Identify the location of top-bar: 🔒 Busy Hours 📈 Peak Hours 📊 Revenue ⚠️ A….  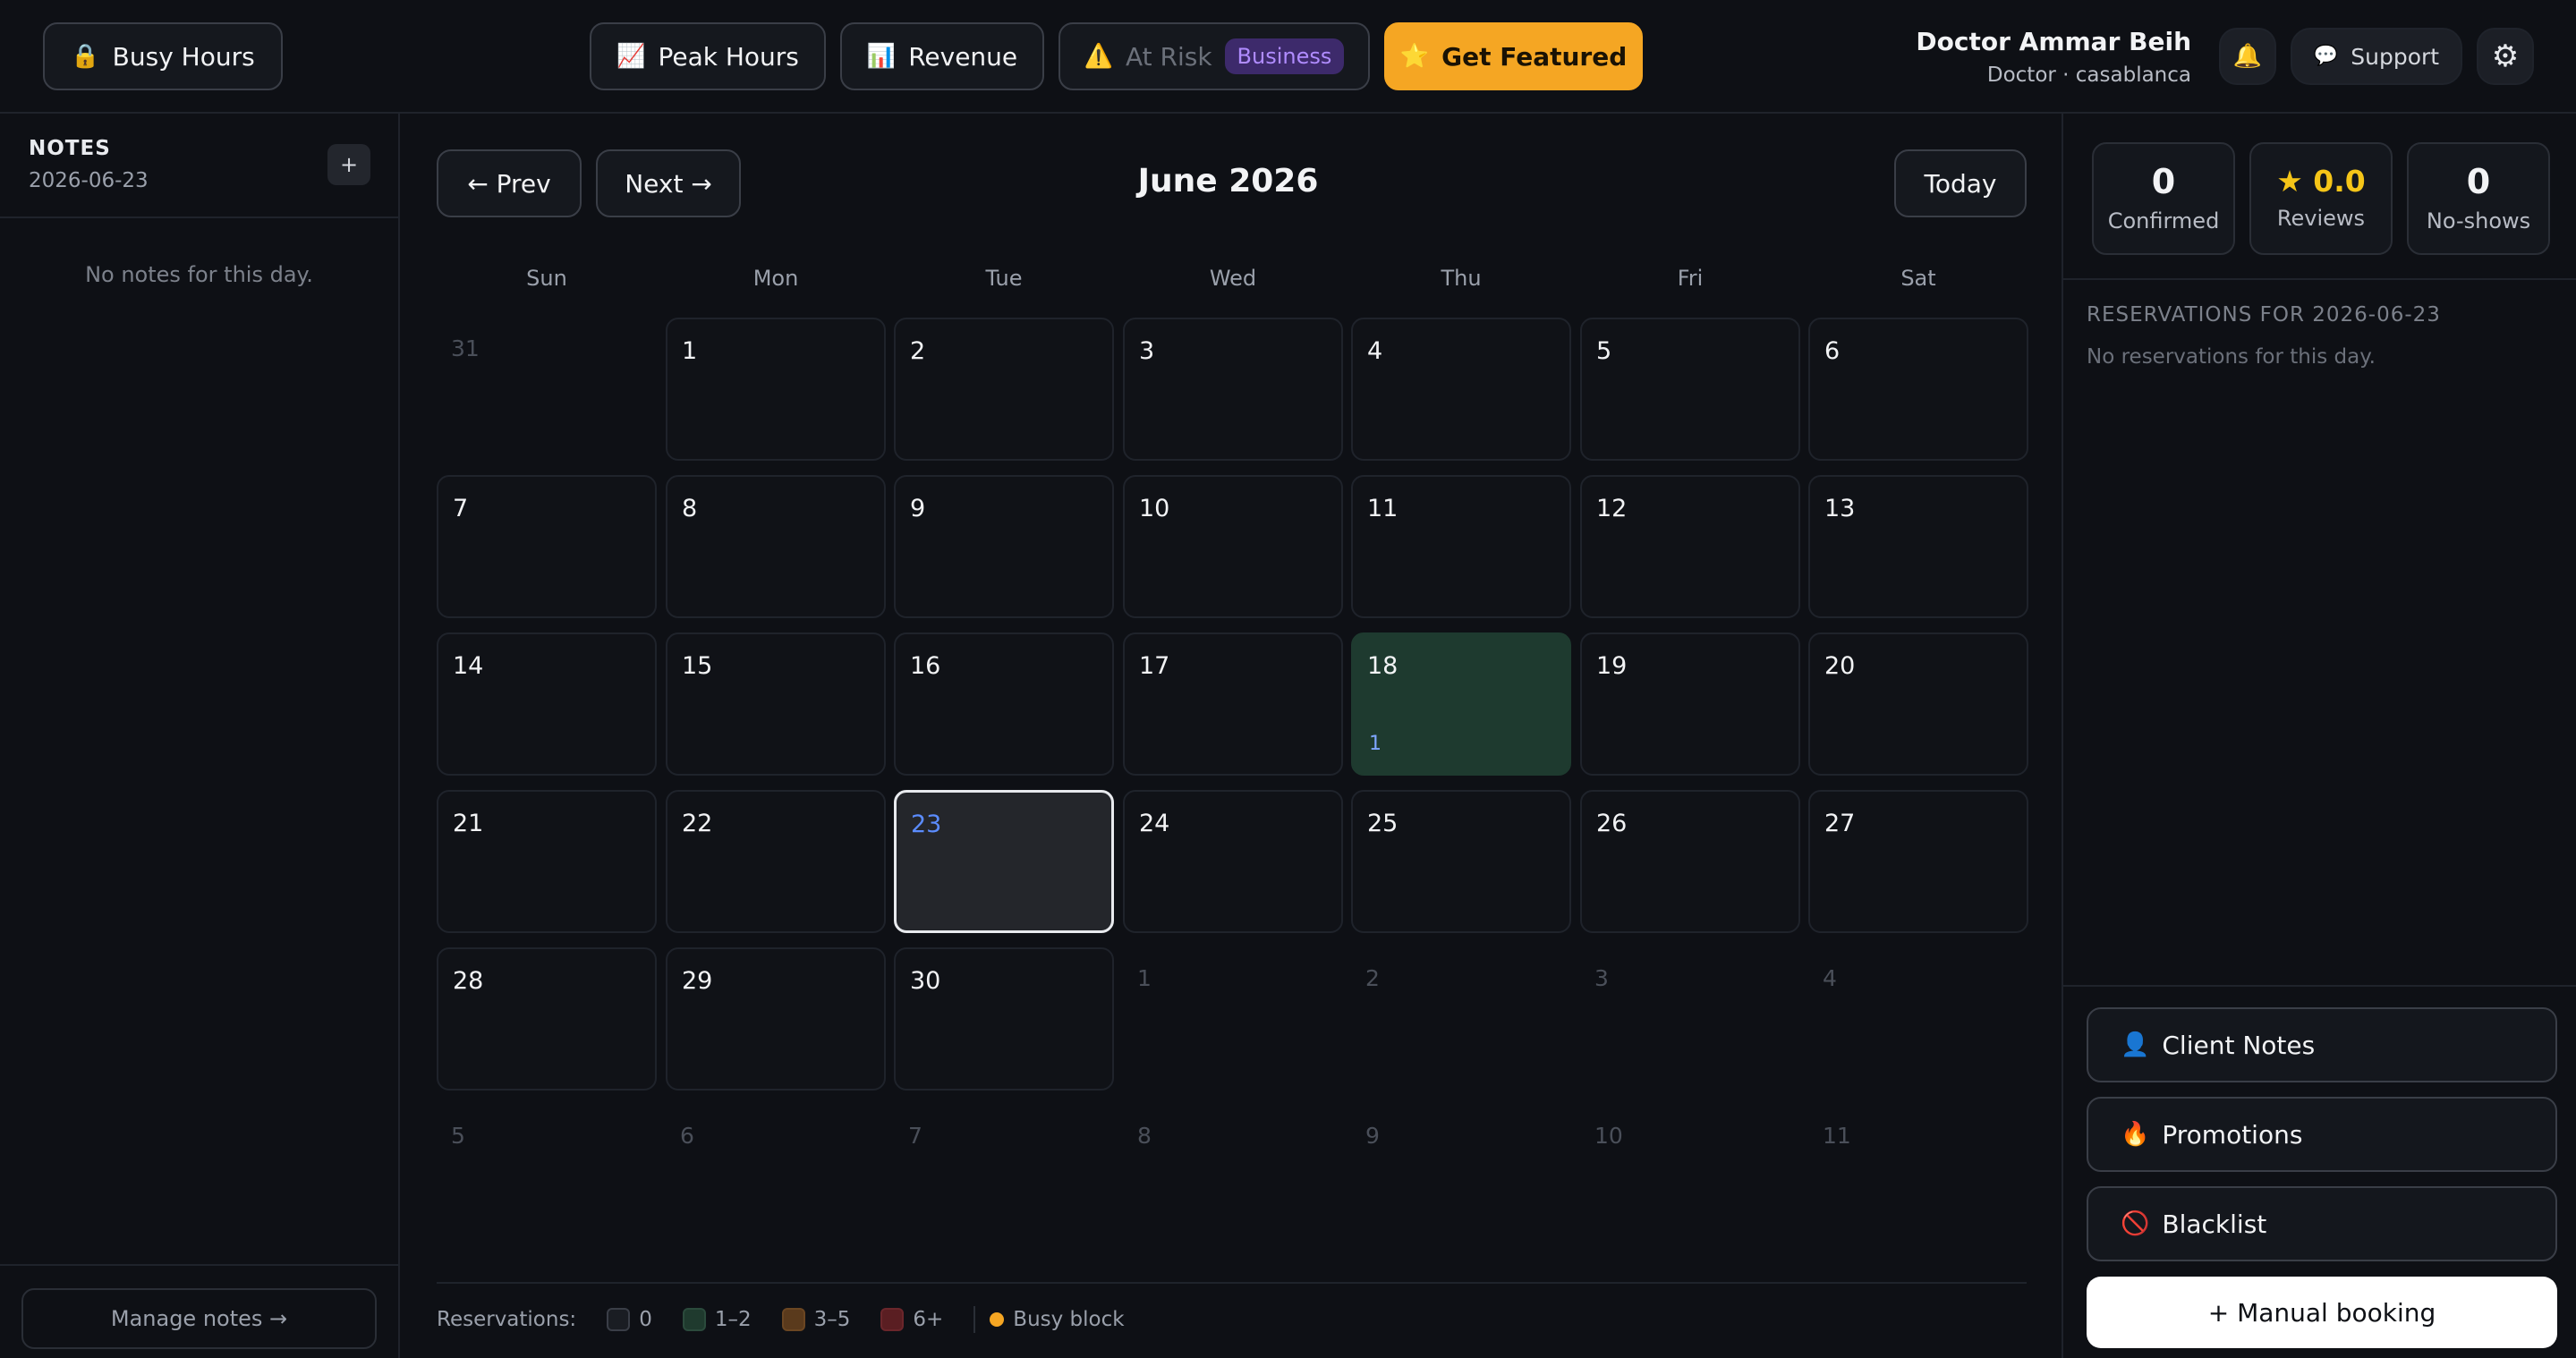
(1288, 57).